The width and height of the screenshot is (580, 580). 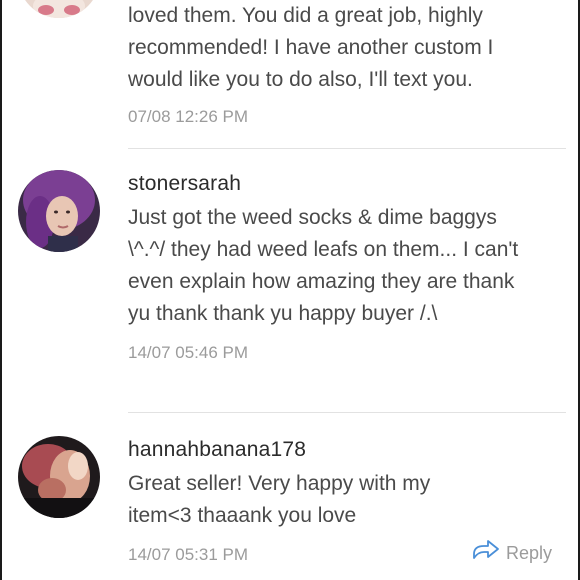 I want to click on review-date: 07/08 12:26 PM, so click(x=188, y=116).